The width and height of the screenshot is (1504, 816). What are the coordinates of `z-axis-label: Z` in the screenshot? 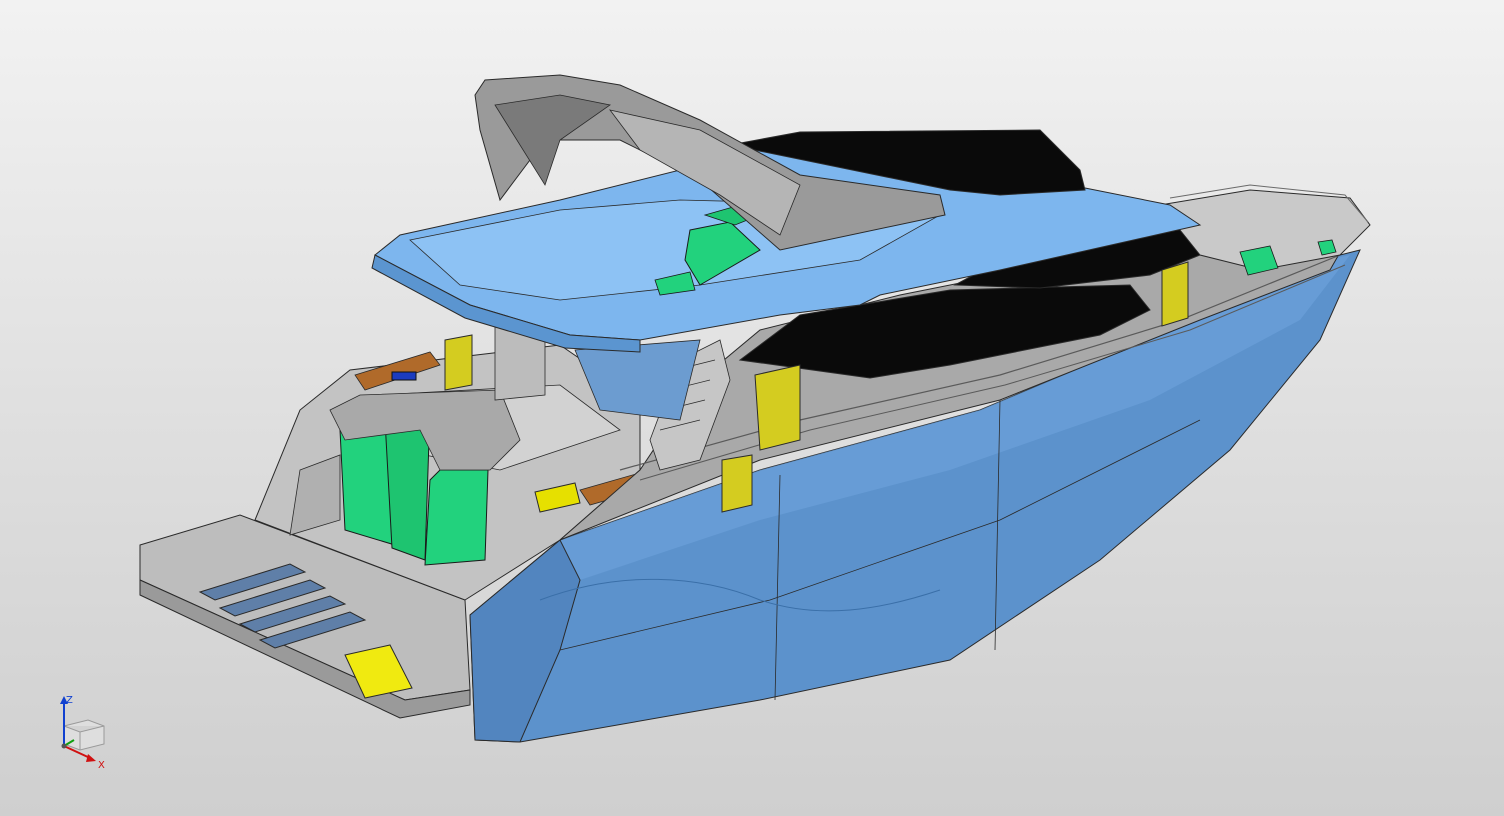 It's located at (69, 700).